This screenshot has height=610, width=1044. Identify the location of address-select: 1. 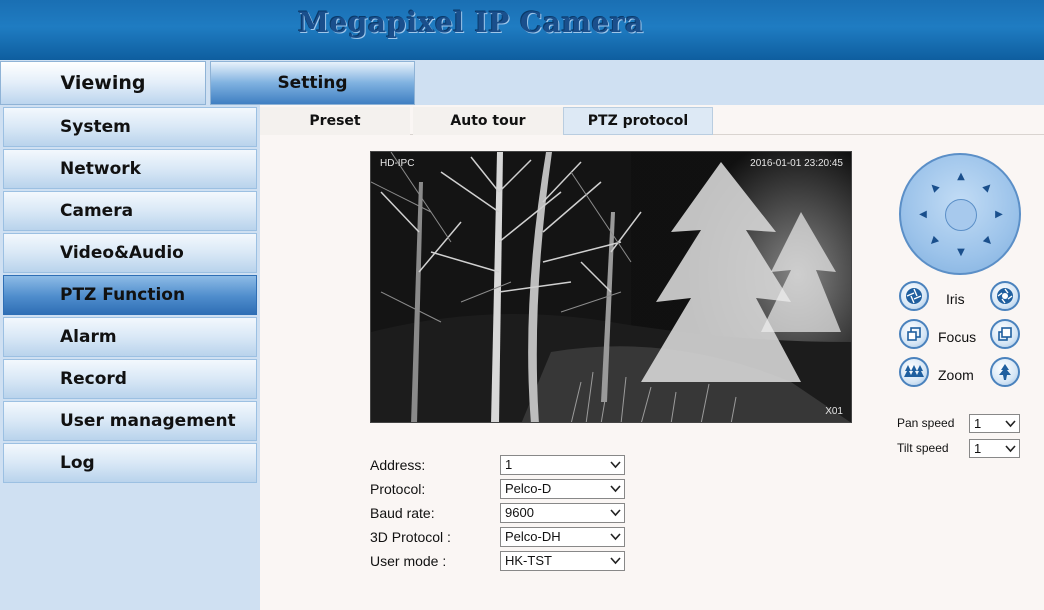
(562, 465).